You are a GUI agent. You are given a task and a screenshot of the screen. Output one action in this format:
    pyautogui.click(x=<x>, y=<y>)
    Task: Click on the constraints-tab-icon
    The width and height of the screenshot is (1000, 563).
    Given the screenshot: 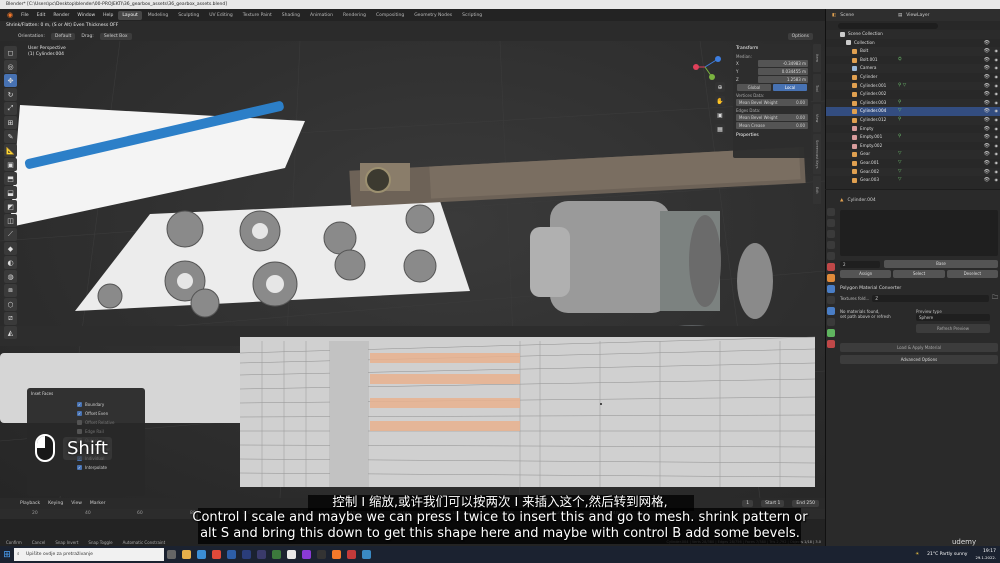 What is the action you would take?
    pyautogui.click(x=831, y=322)
    